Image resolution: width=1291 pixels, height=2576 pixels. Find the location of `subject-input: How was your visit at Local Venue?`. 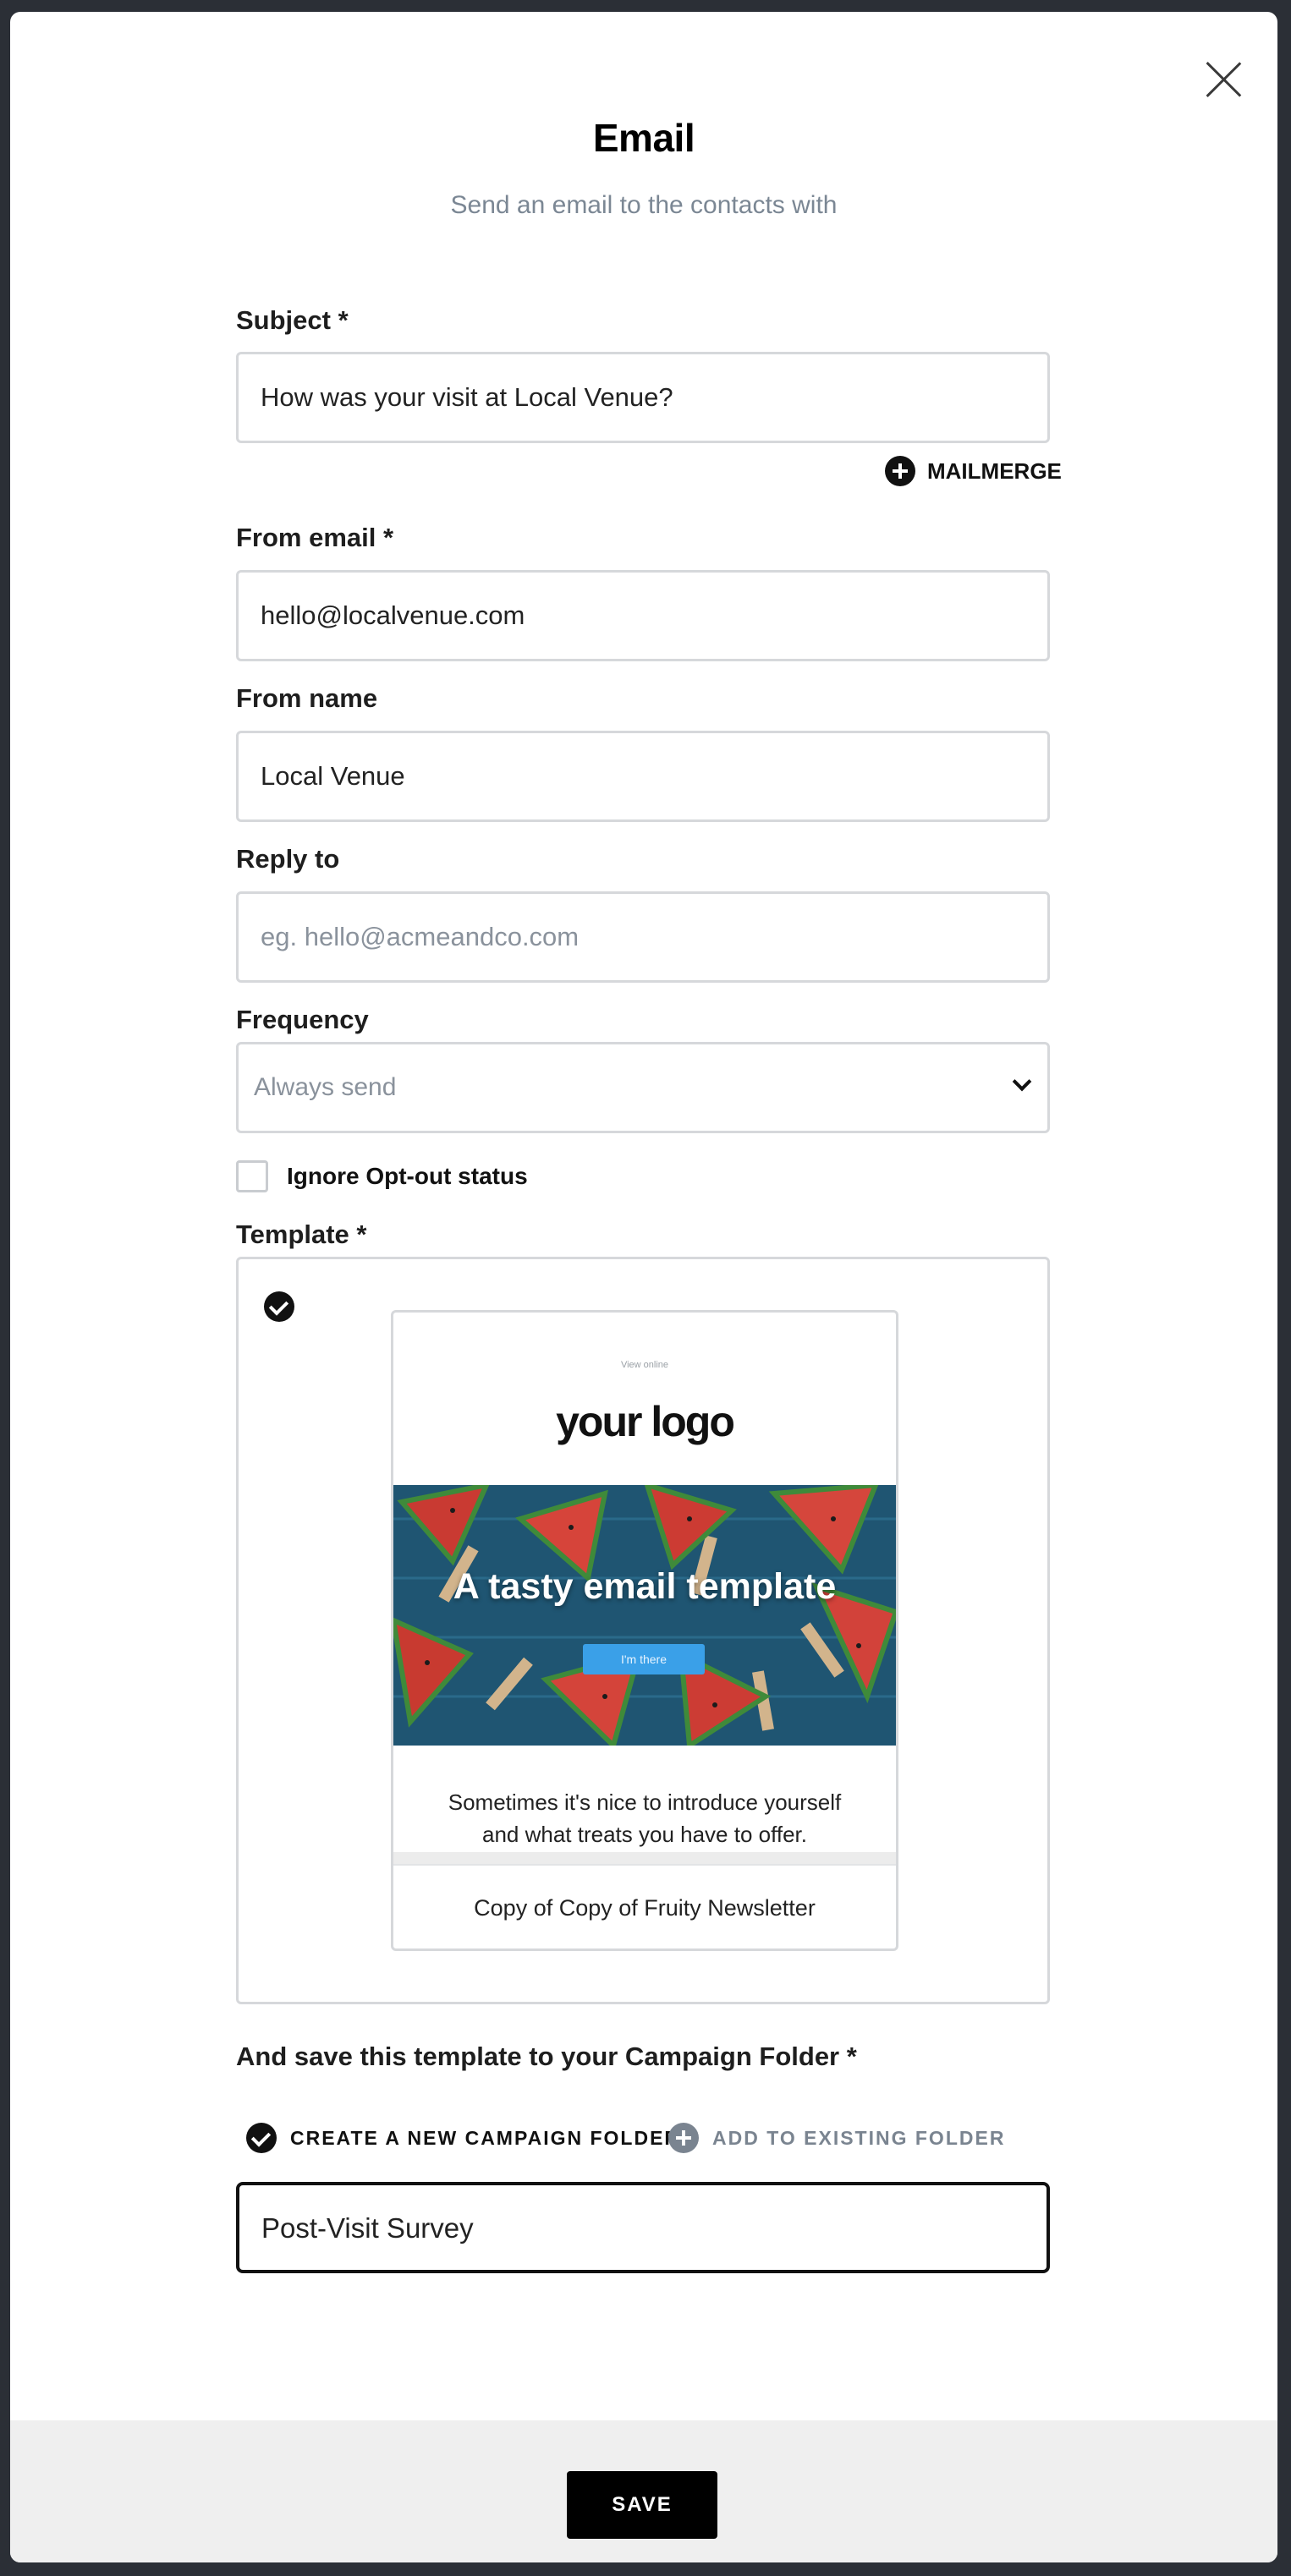

subject-input: How was your visit at Local Venue? is located at coordinates (643, 397).